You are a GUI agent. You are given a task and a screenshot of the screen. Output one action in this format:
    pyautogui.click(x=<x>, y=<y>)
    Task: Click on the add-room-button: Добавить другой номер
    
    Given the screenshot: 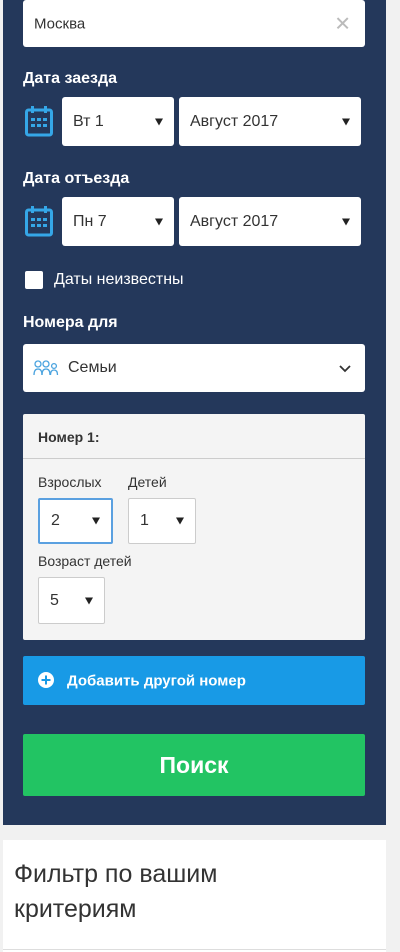 What is the action you would take?
    pyautogui.click(x=194, y=680)
    